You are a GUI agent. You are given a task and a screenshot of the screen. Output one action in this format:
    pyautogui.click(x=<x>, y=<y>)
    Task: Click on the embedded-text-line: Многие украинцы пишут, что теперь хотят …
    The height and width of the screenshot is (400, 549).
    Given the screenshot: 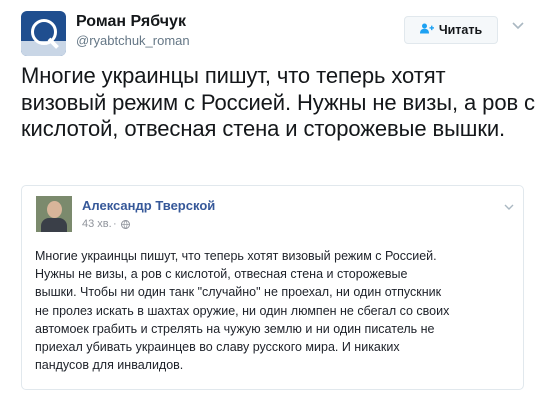 What is the action you would take?
    pyautogui.click(x=236, y=256)
    